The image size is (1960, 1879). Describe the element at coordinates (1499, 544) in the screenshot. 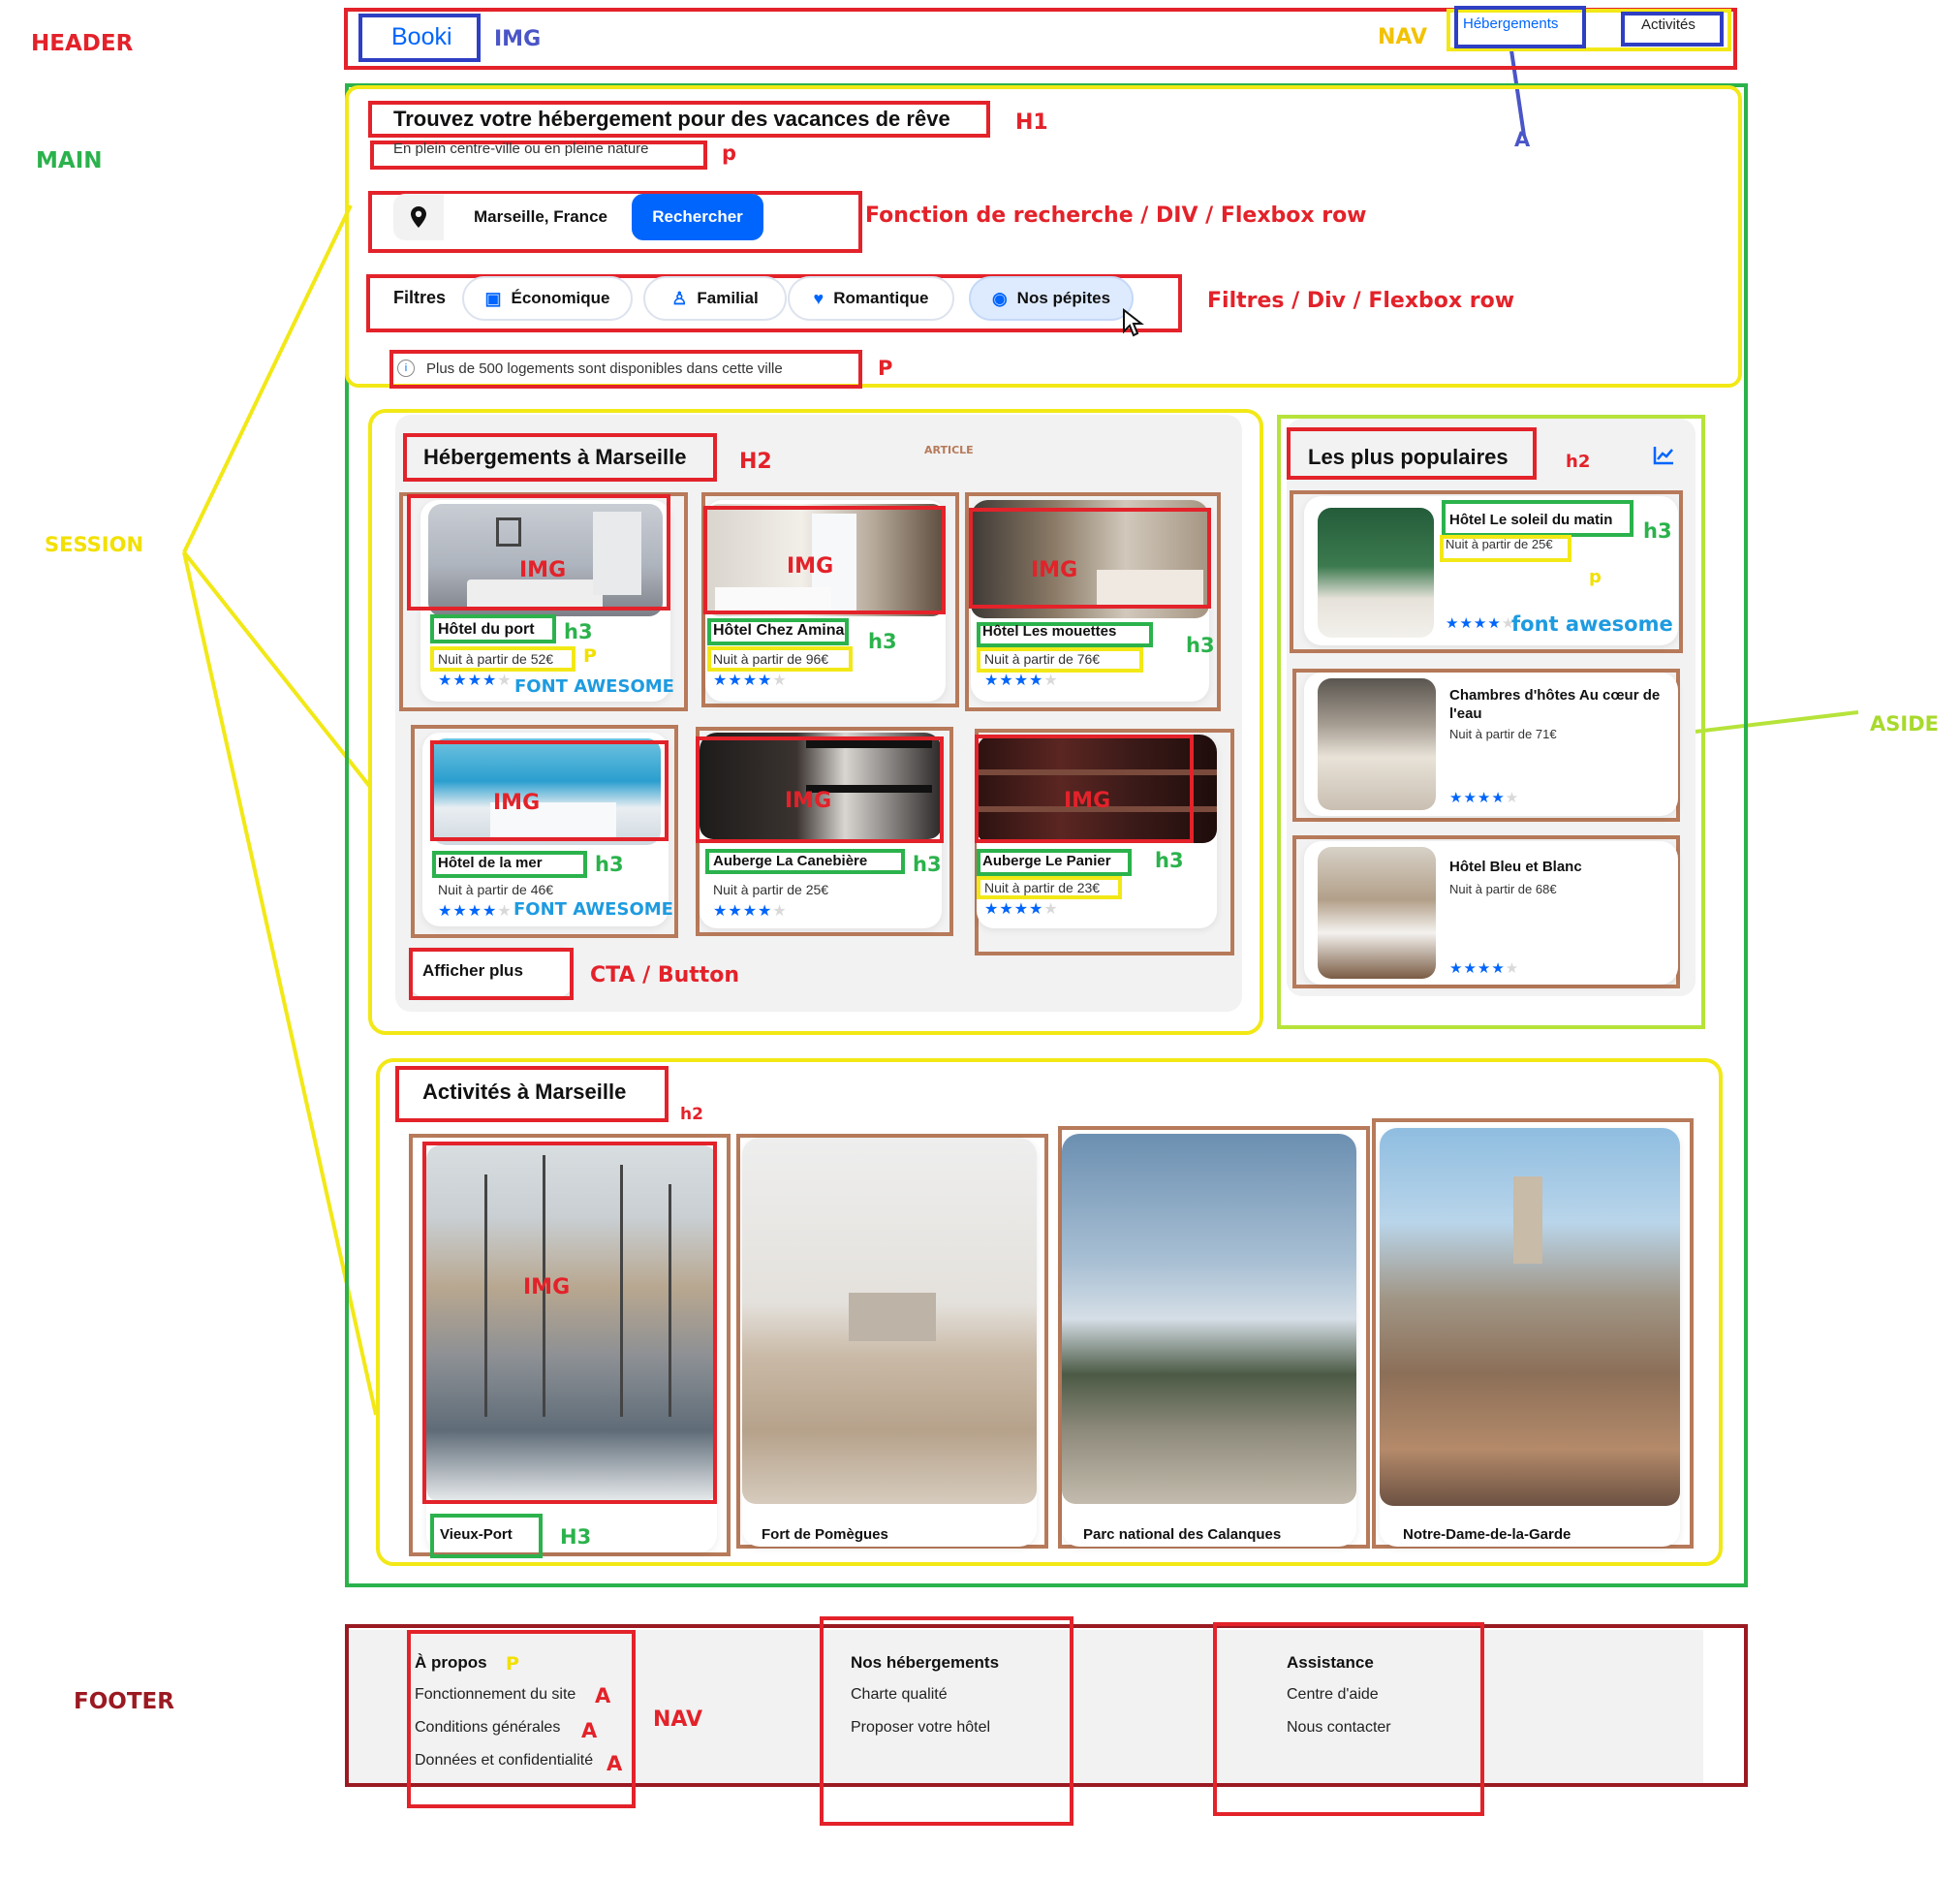

I see `popular-price: Nuit à partir de 25€` at that location.